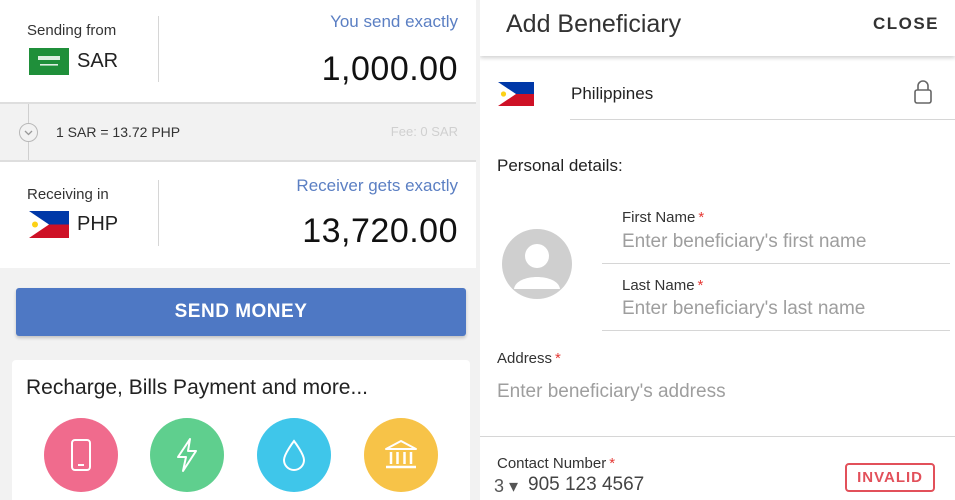  I want to click on bank-payment-button, so click(401, 455).